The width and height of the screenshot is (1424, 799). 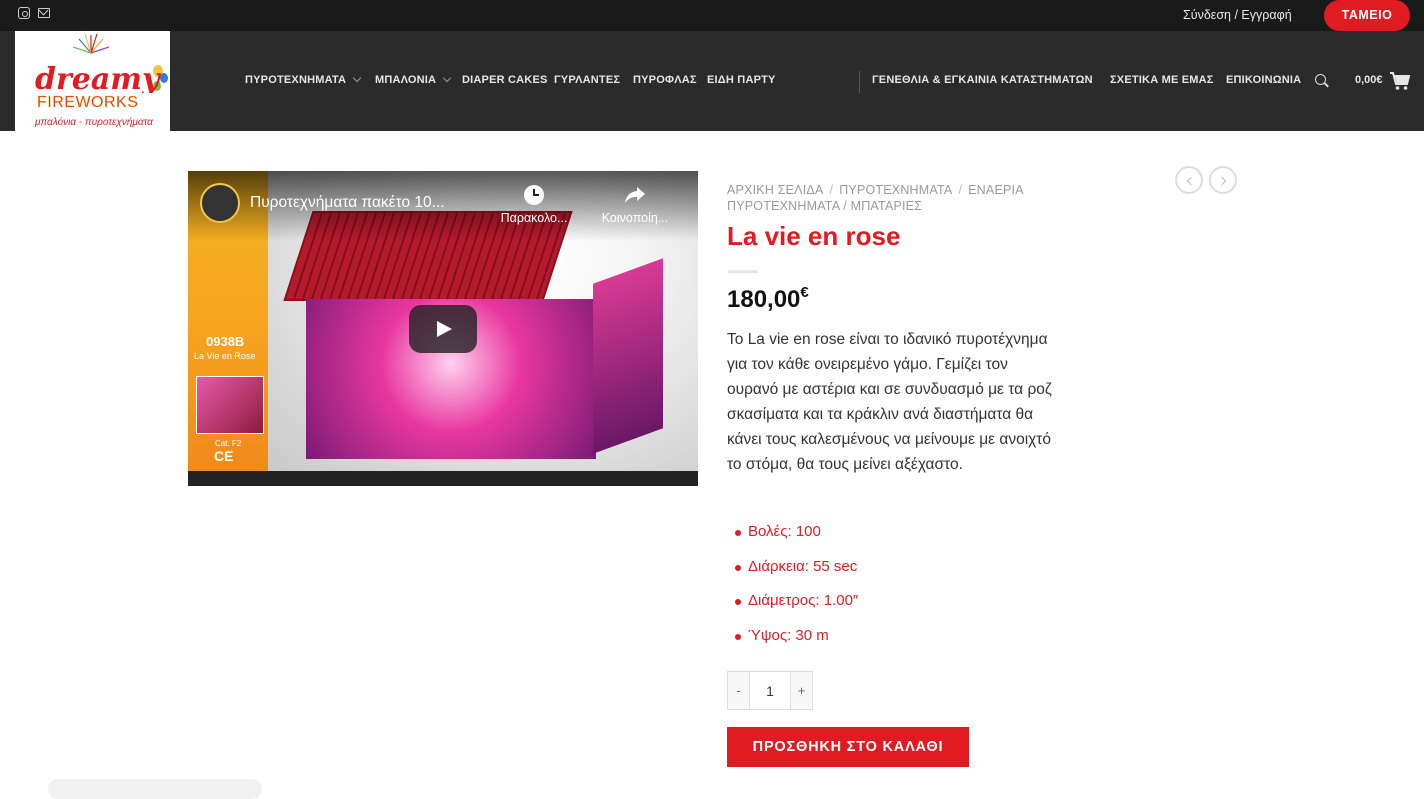 What do you see at coordinates (901, 540) in the screenshot?
I see `spec-item: Βολές: 100` at bounding box center [901, 540].